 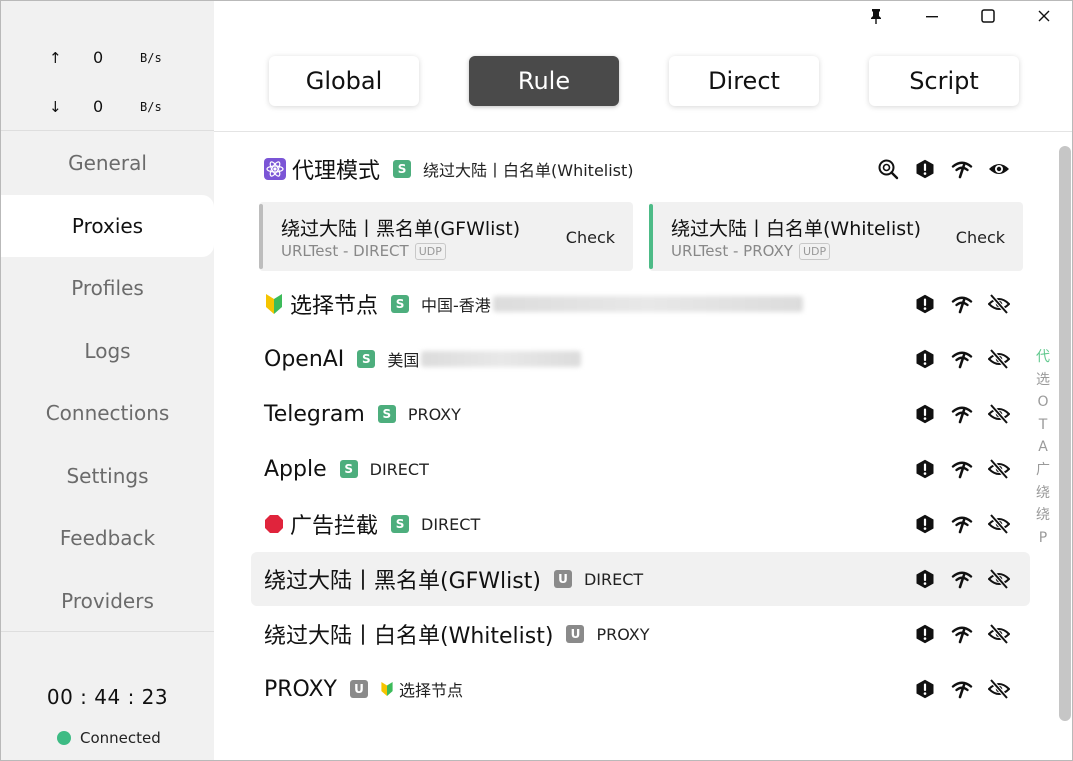 I want to click on minimize-button, so click(x=932, y=16).